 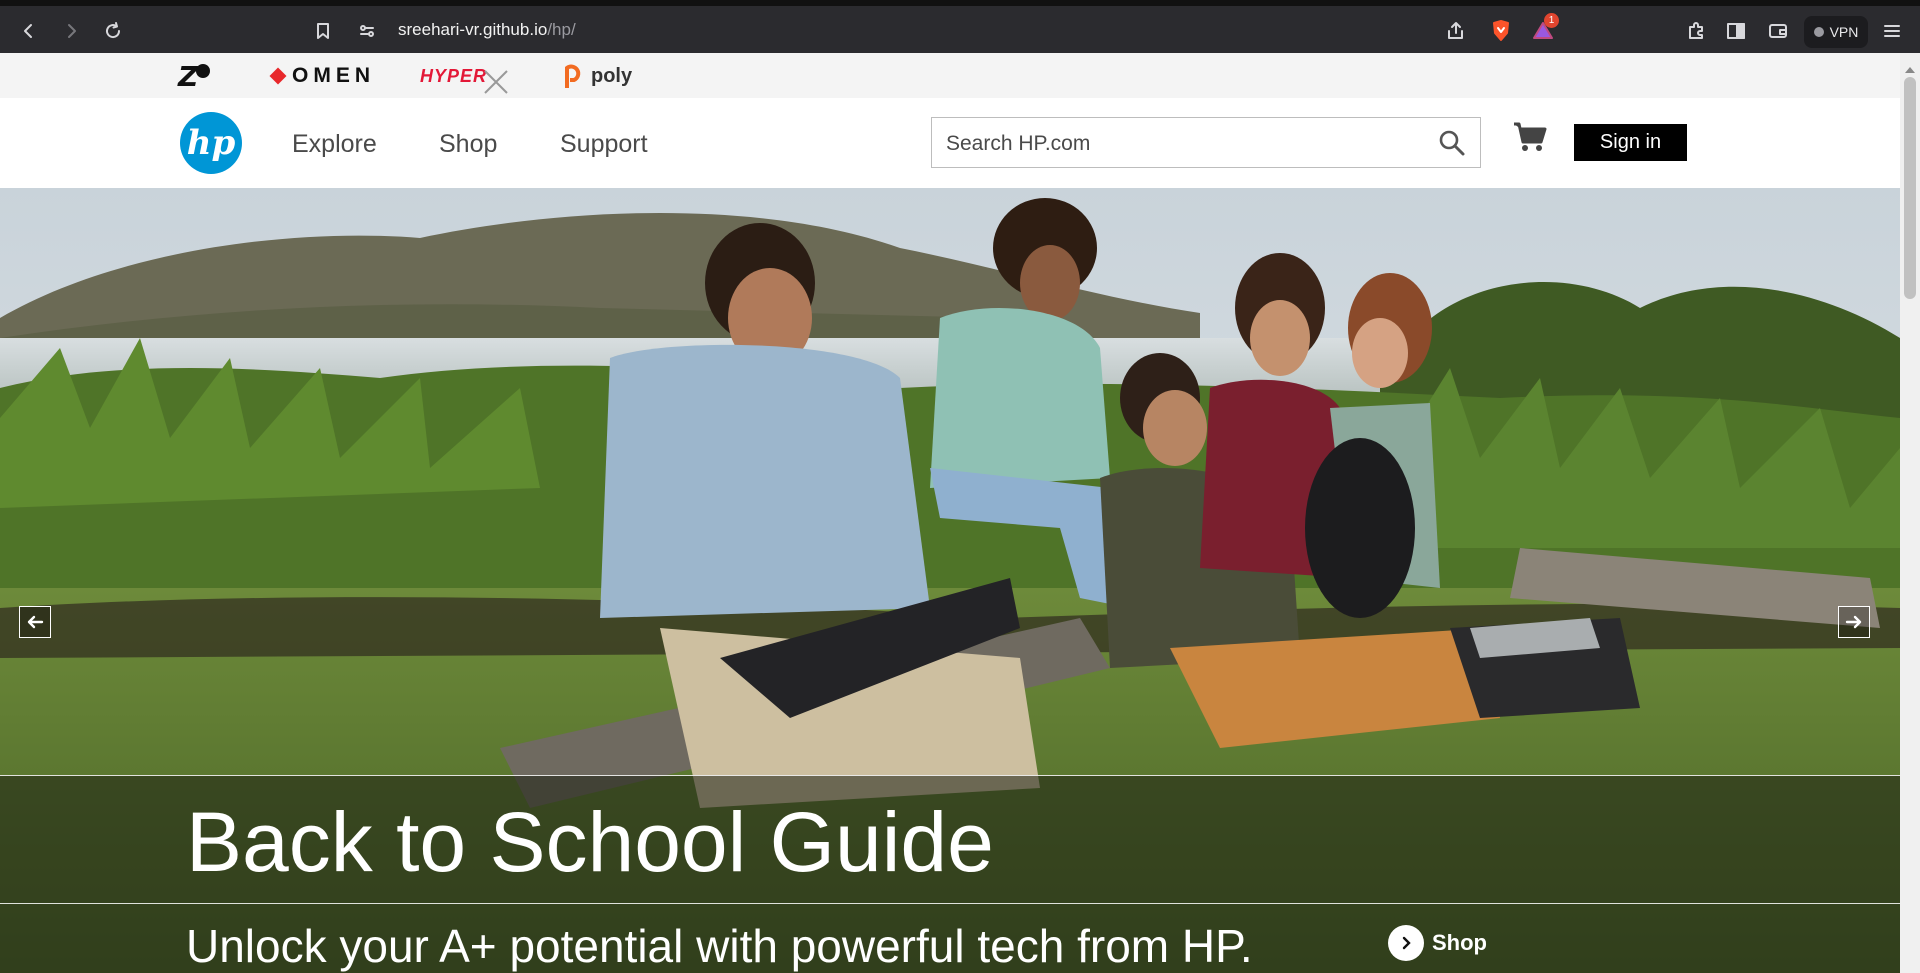 What do you see at coordinates (1406, 943) in the screenshot?
I see `chevron-right-icon` at bounding box center [1406, 943].